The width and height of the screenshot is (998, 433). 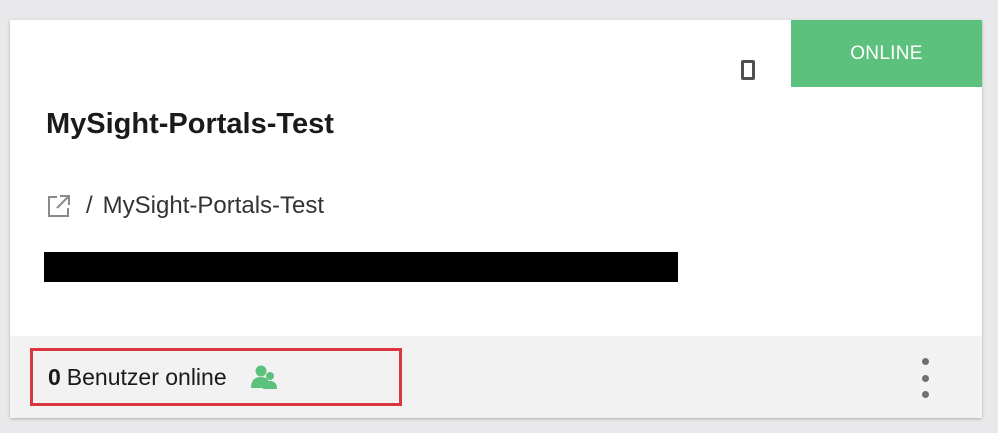 I want to click on redacted-text, so click(x=361, y=267).